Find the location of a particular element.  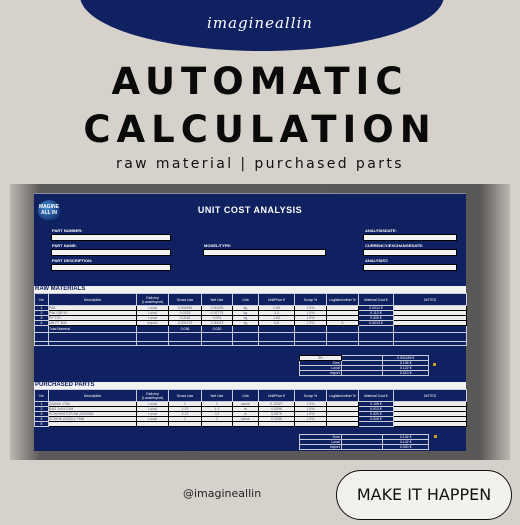

col-notes: NOTES is located at coordinates (430, 299).